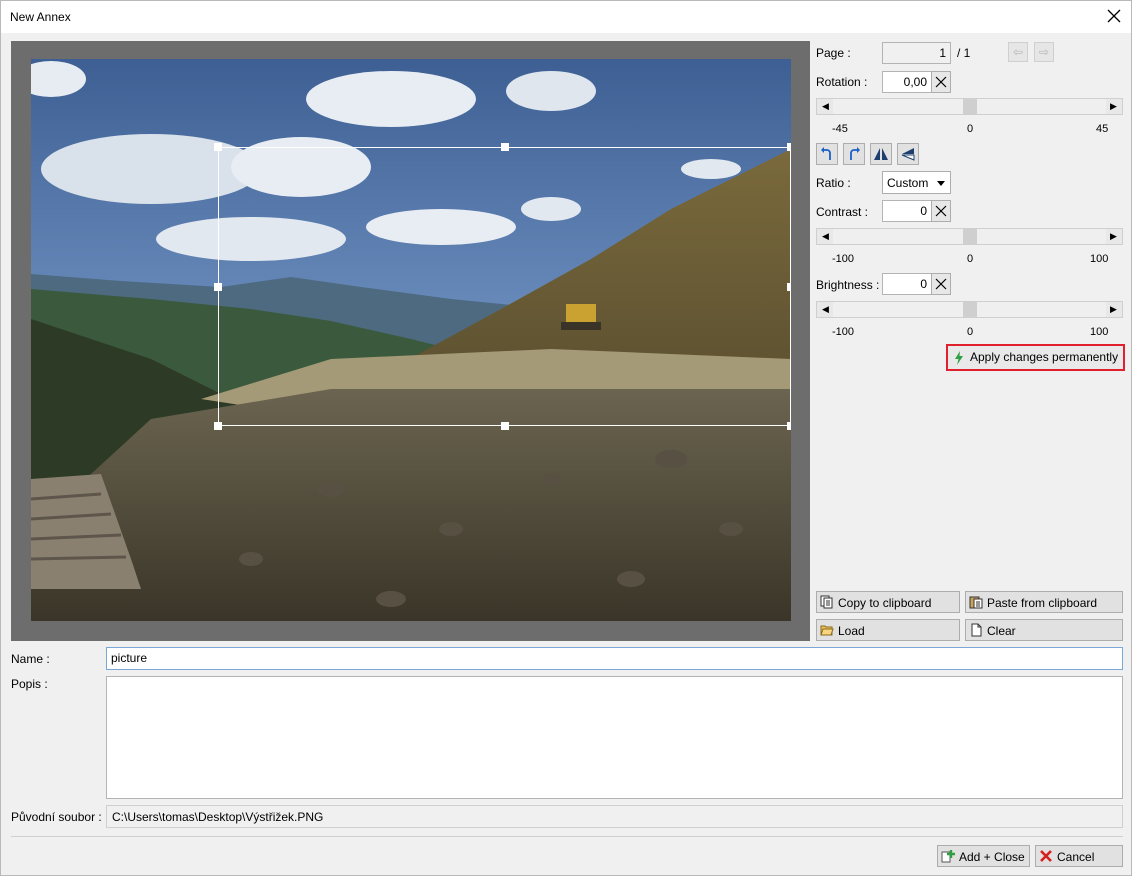 This screenshot has height=876, width=1132. What do you see at coordinates (948, 856) in the screenshot?
I see `add-icon` at bounding box center [948, 856].